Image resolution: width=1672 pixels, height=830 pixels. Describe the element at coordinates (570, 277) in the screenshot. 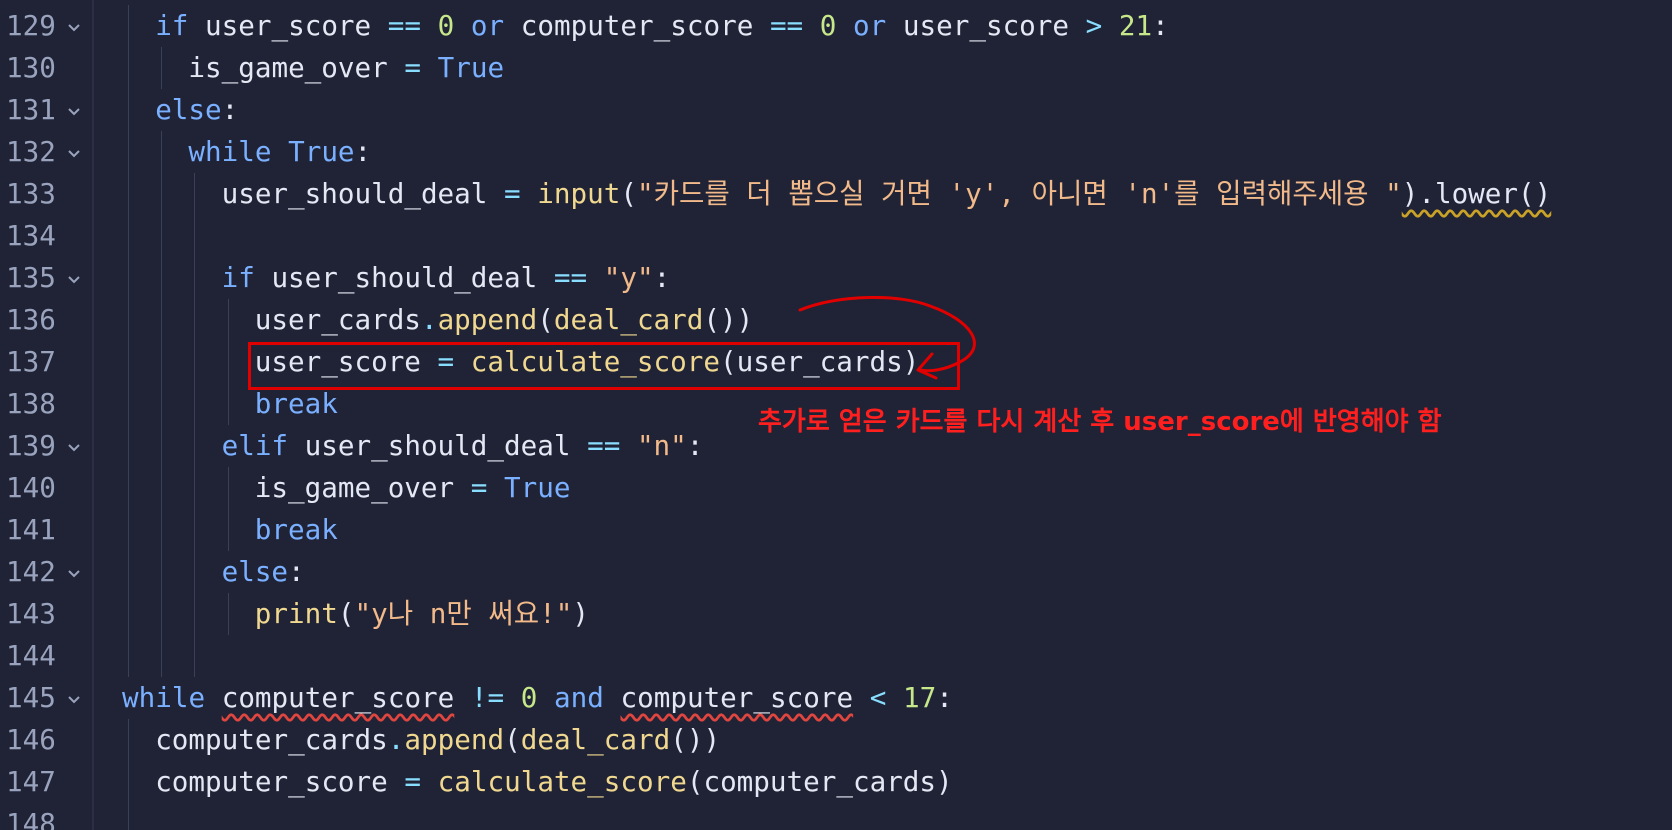

I see `code-token: ==` at that location.